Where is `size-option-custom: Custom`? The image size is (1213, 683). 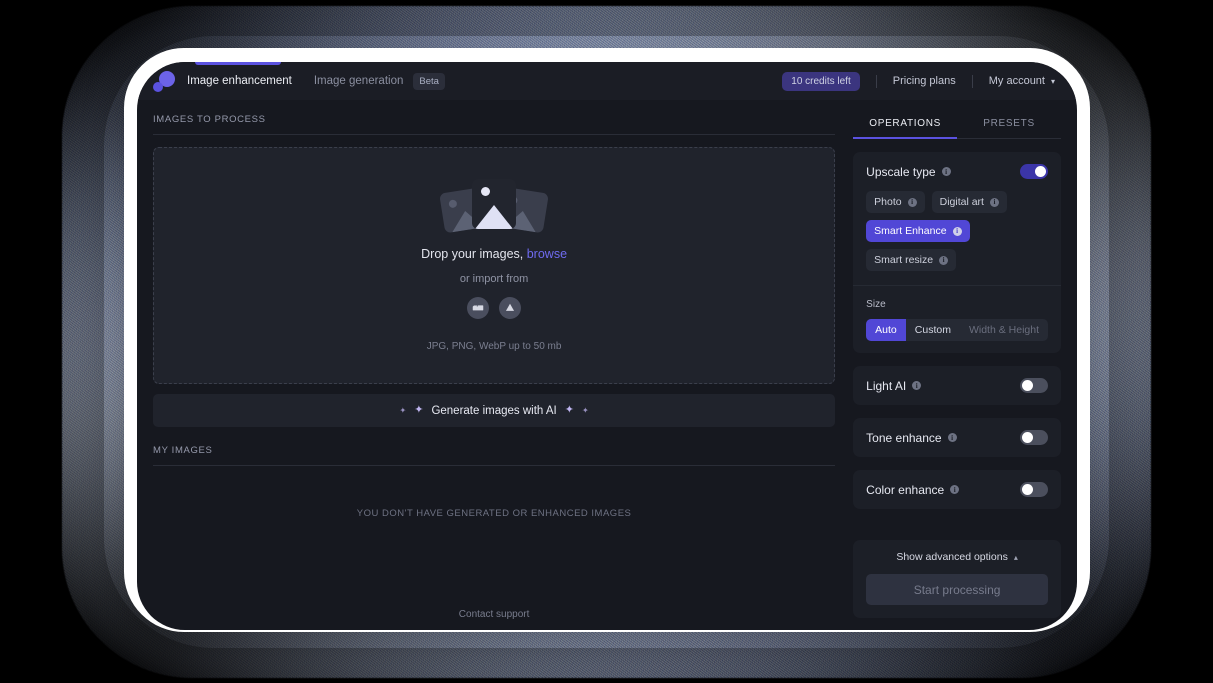
size-option-custom: Custom is located at coordinates (933, 330).